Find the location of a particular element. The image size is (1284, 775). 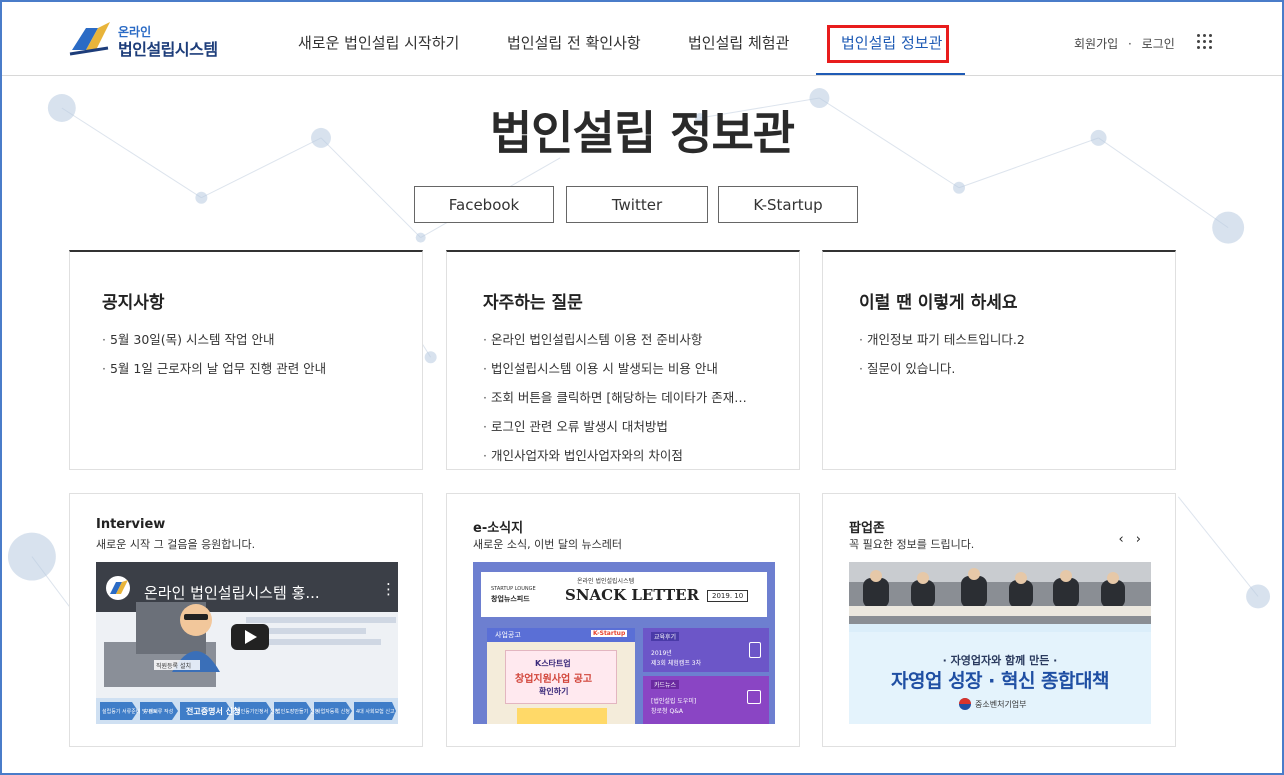

kstartup-action: 확인하기 is located at coordinates (554, 691).